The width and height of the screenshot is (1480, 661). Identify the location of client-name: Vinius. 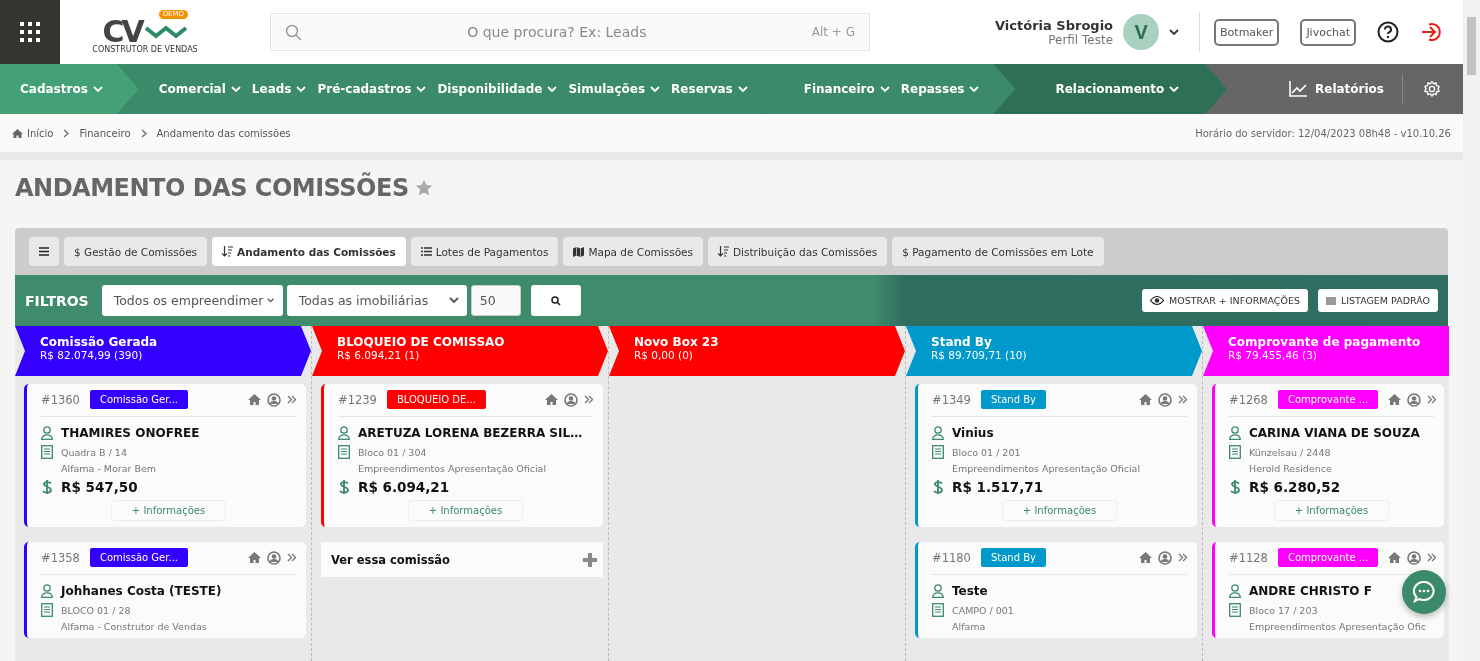
(973, 433).